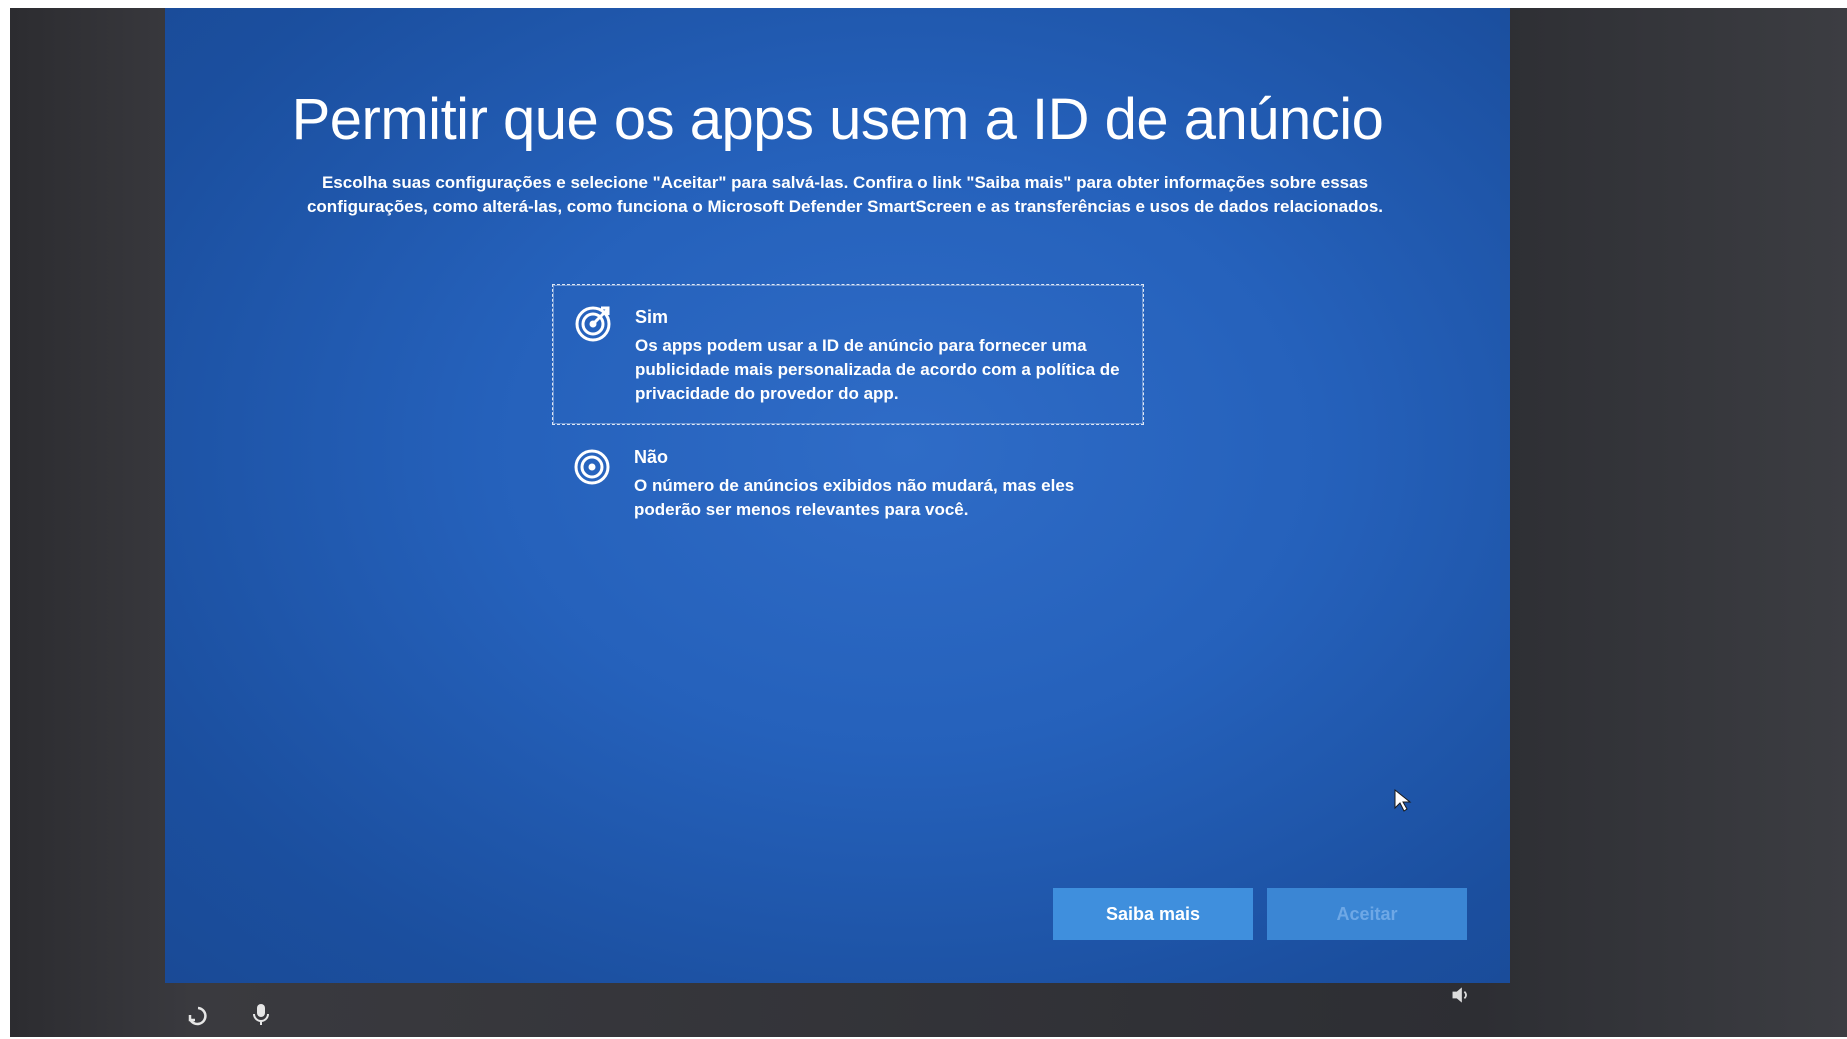 The width and height of the screenshot is (1847, 1039). Describe the element at coordinates (1461, 995) in the screenshot. I see `volume-icon` at that location.